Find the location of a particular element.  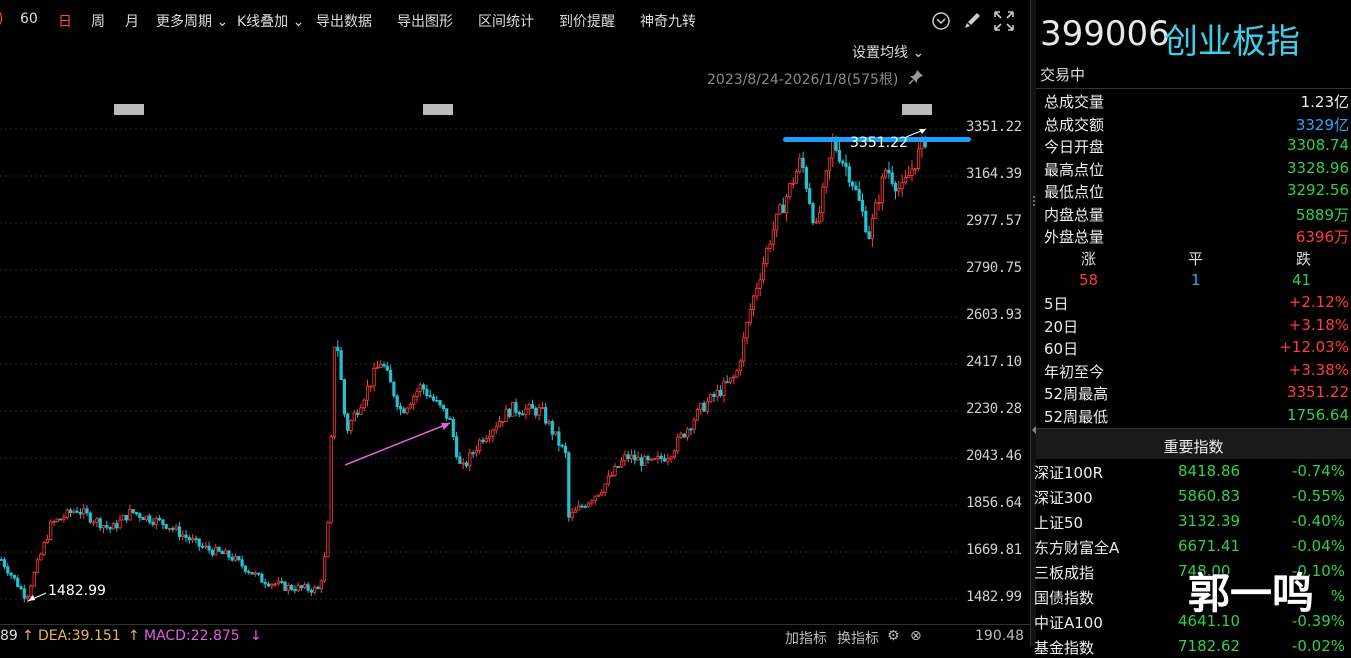

kline-overlay-dropdown: K线叠加 ⌄ is located at coordinates (270, 21).